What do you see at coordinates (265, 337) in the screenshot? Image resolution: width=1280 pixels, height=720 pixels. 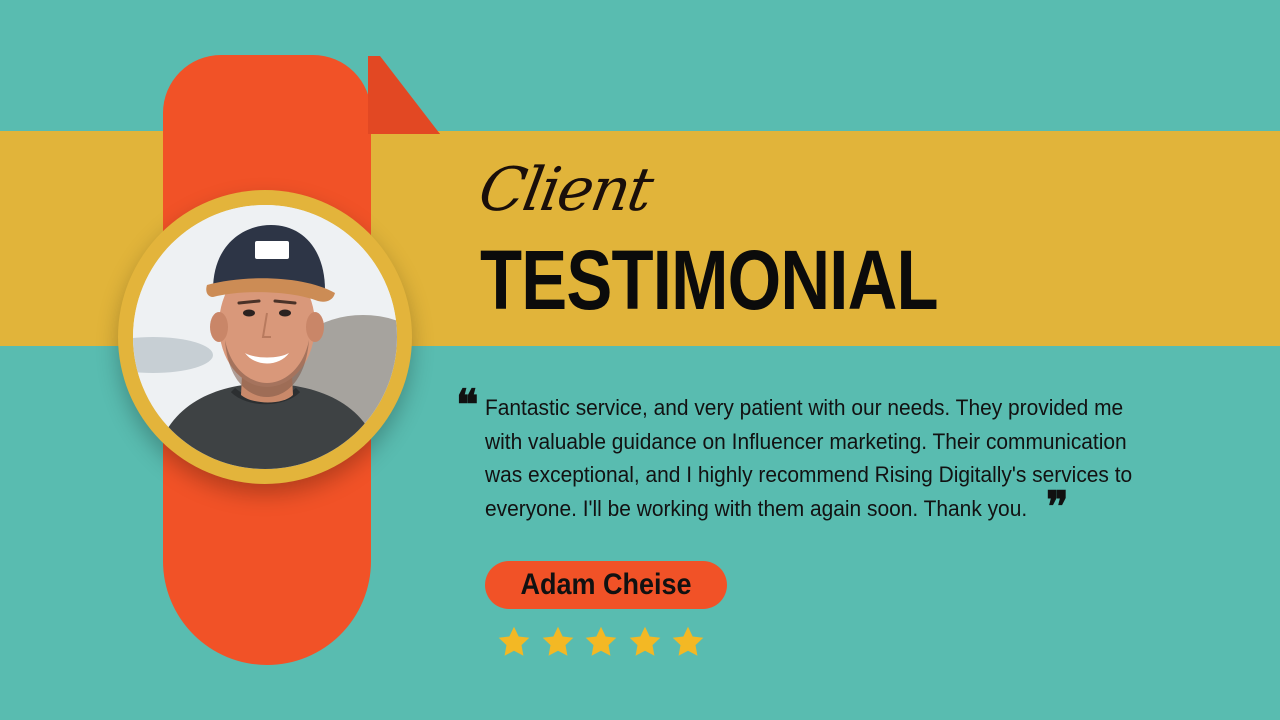 I see `client-avatar` at bounding box center [265, 337].